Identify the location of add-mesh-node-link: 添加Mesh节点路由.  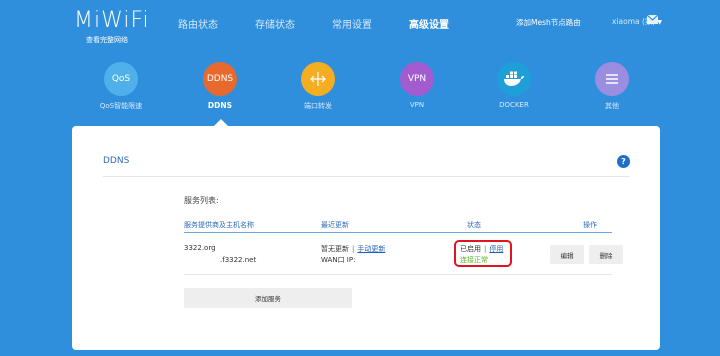
(548, 22).